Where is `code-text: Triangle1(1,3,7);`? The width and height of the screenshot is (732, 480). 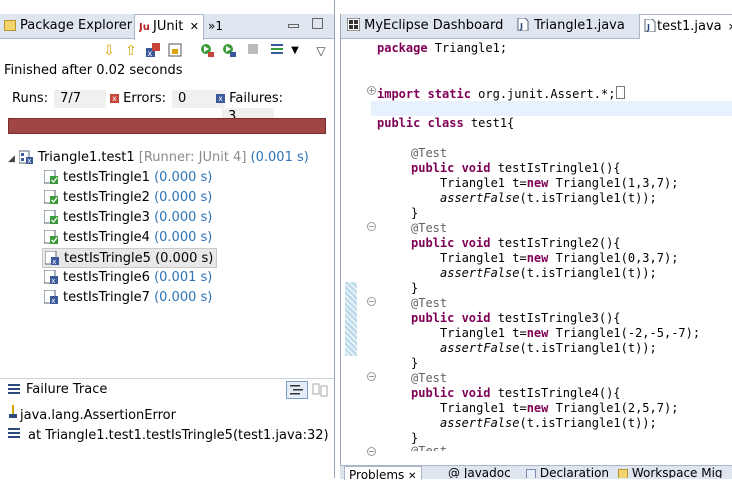 code-text: Triangle1(1,3,7); is located at coordinates (613, 183).